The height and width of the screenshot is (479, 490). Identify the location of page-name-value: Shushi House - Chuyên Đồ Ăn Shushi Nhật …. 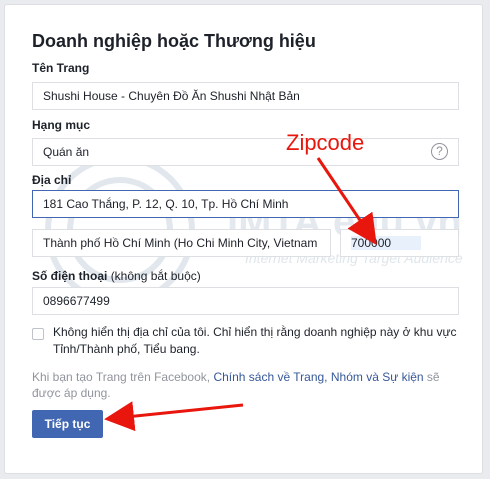
(171, 96).